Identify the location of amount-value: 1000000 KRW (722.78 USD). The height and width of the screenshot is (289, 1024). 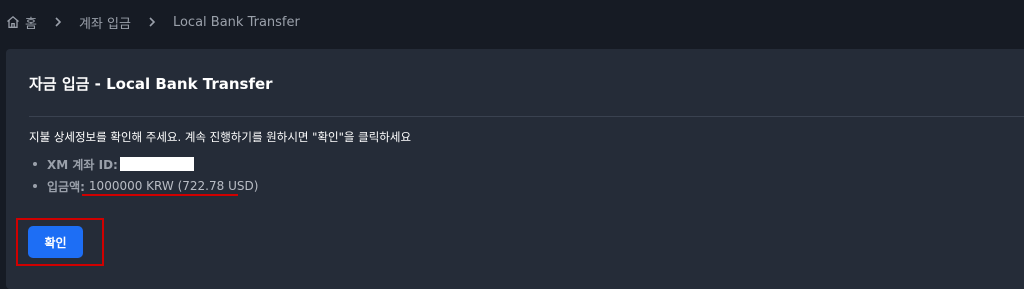
(173, 186).